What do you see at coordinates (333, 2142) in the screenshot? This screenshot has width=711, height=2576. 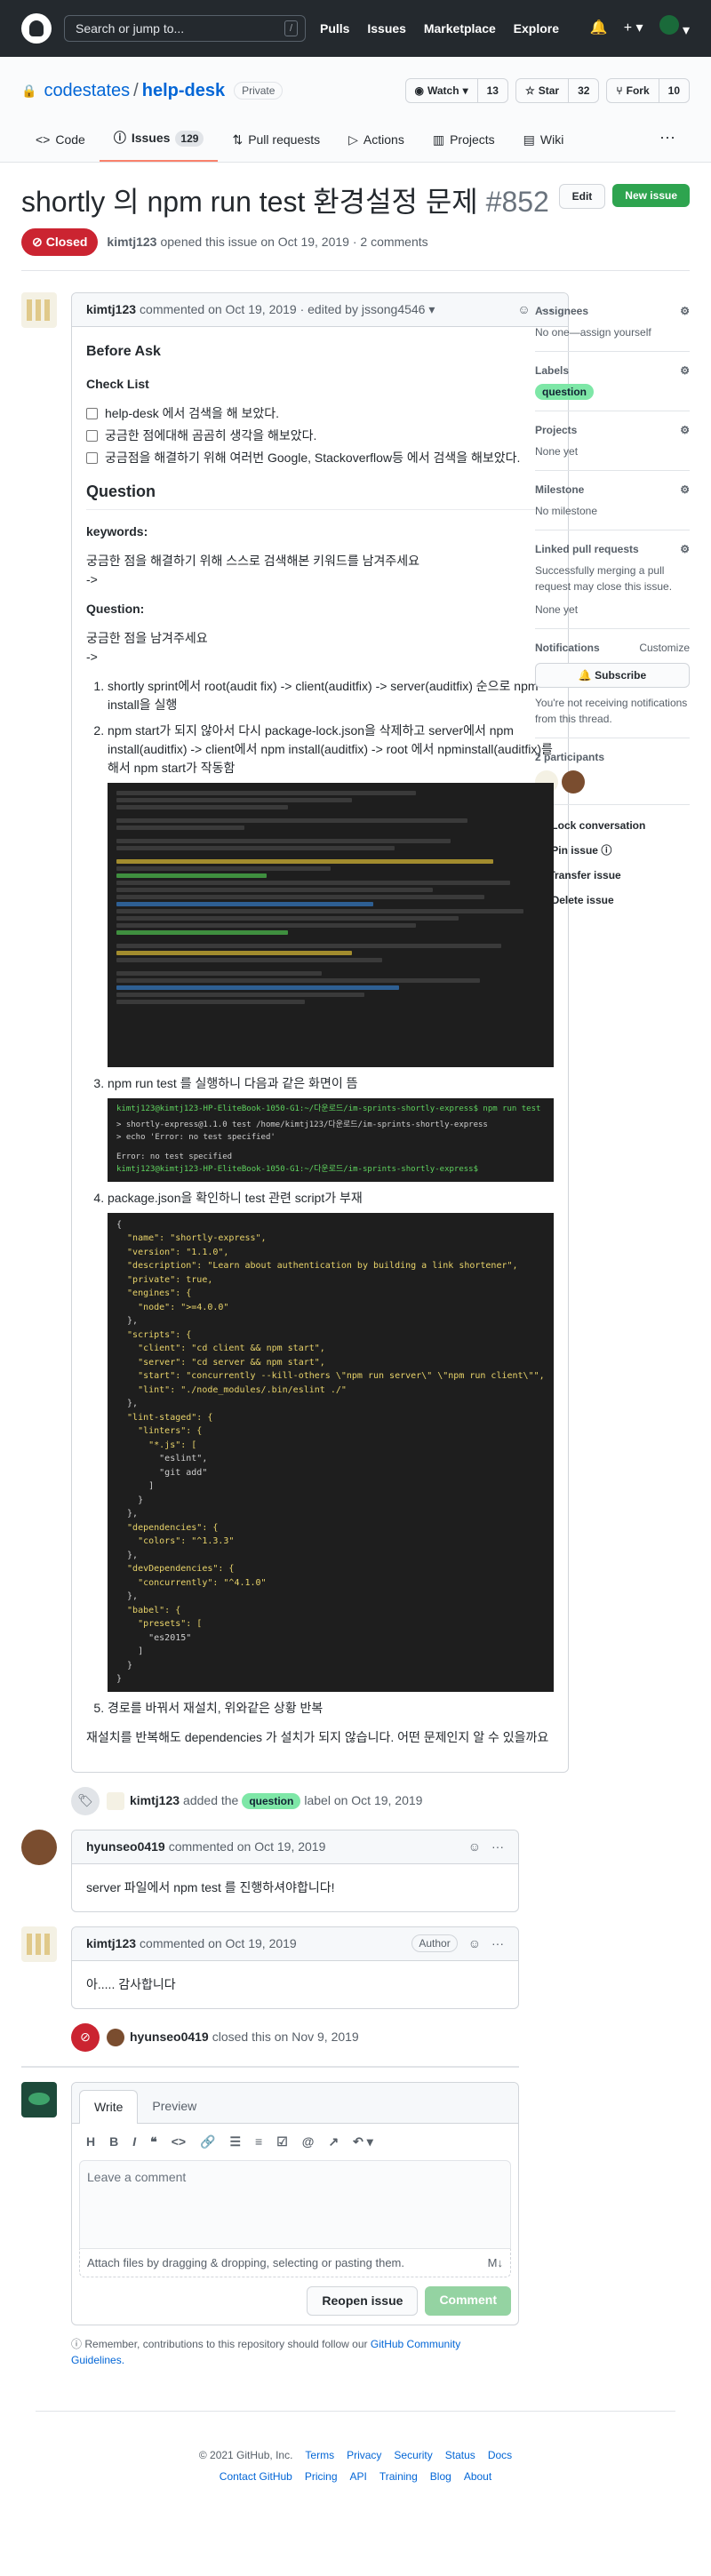 I see `cross-reference-icon: ↗` at bounding box center [333, 2142].